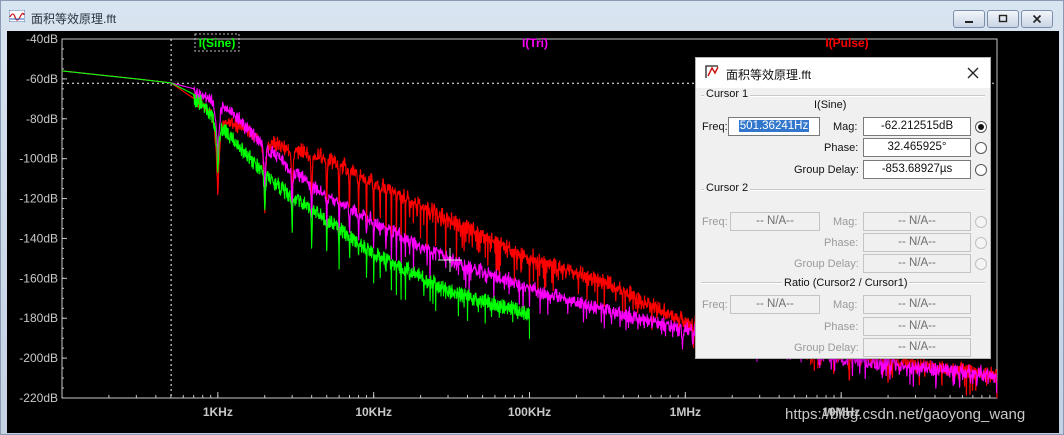 Image resolution: width=1064 pixels, height=435 pixels. Describe the element at coordinates (685, 412) in the screenshot. I see `x-tick-label: 1MHz` at that location.